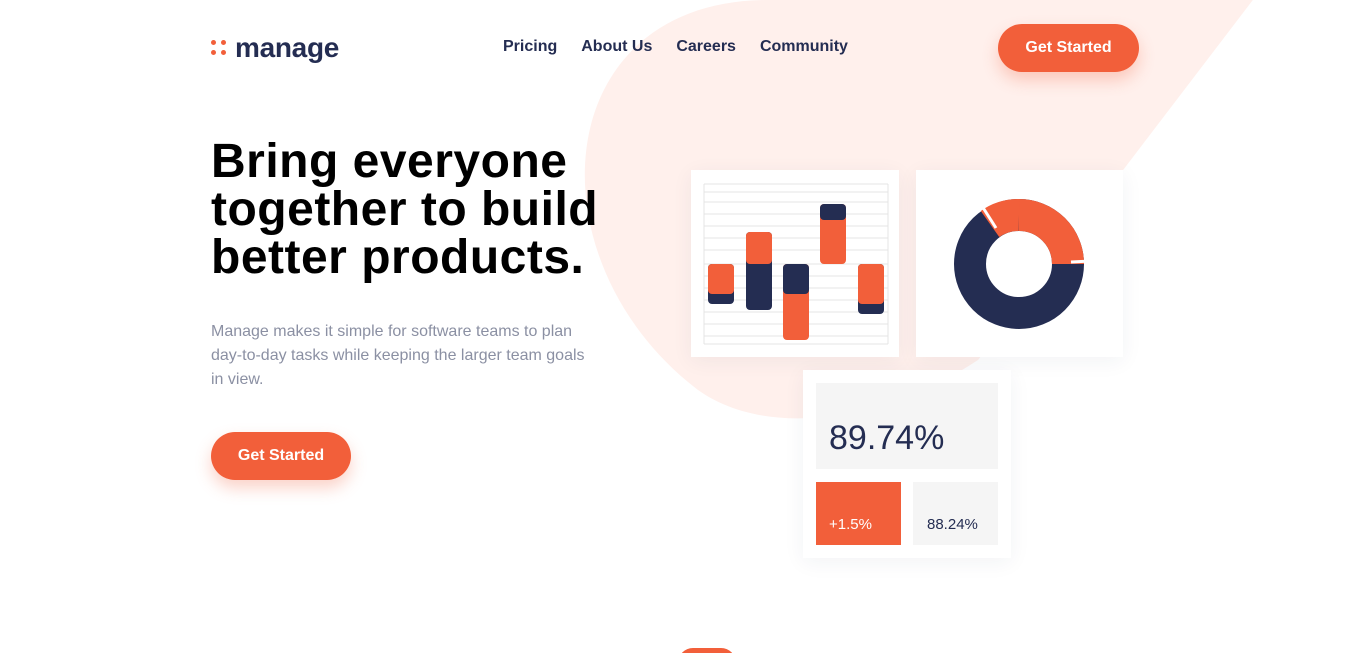  What do you see at coordinates (219, 48) in the screenshot?
I see `logo-mark-icon` at bounding box center [219, 48].